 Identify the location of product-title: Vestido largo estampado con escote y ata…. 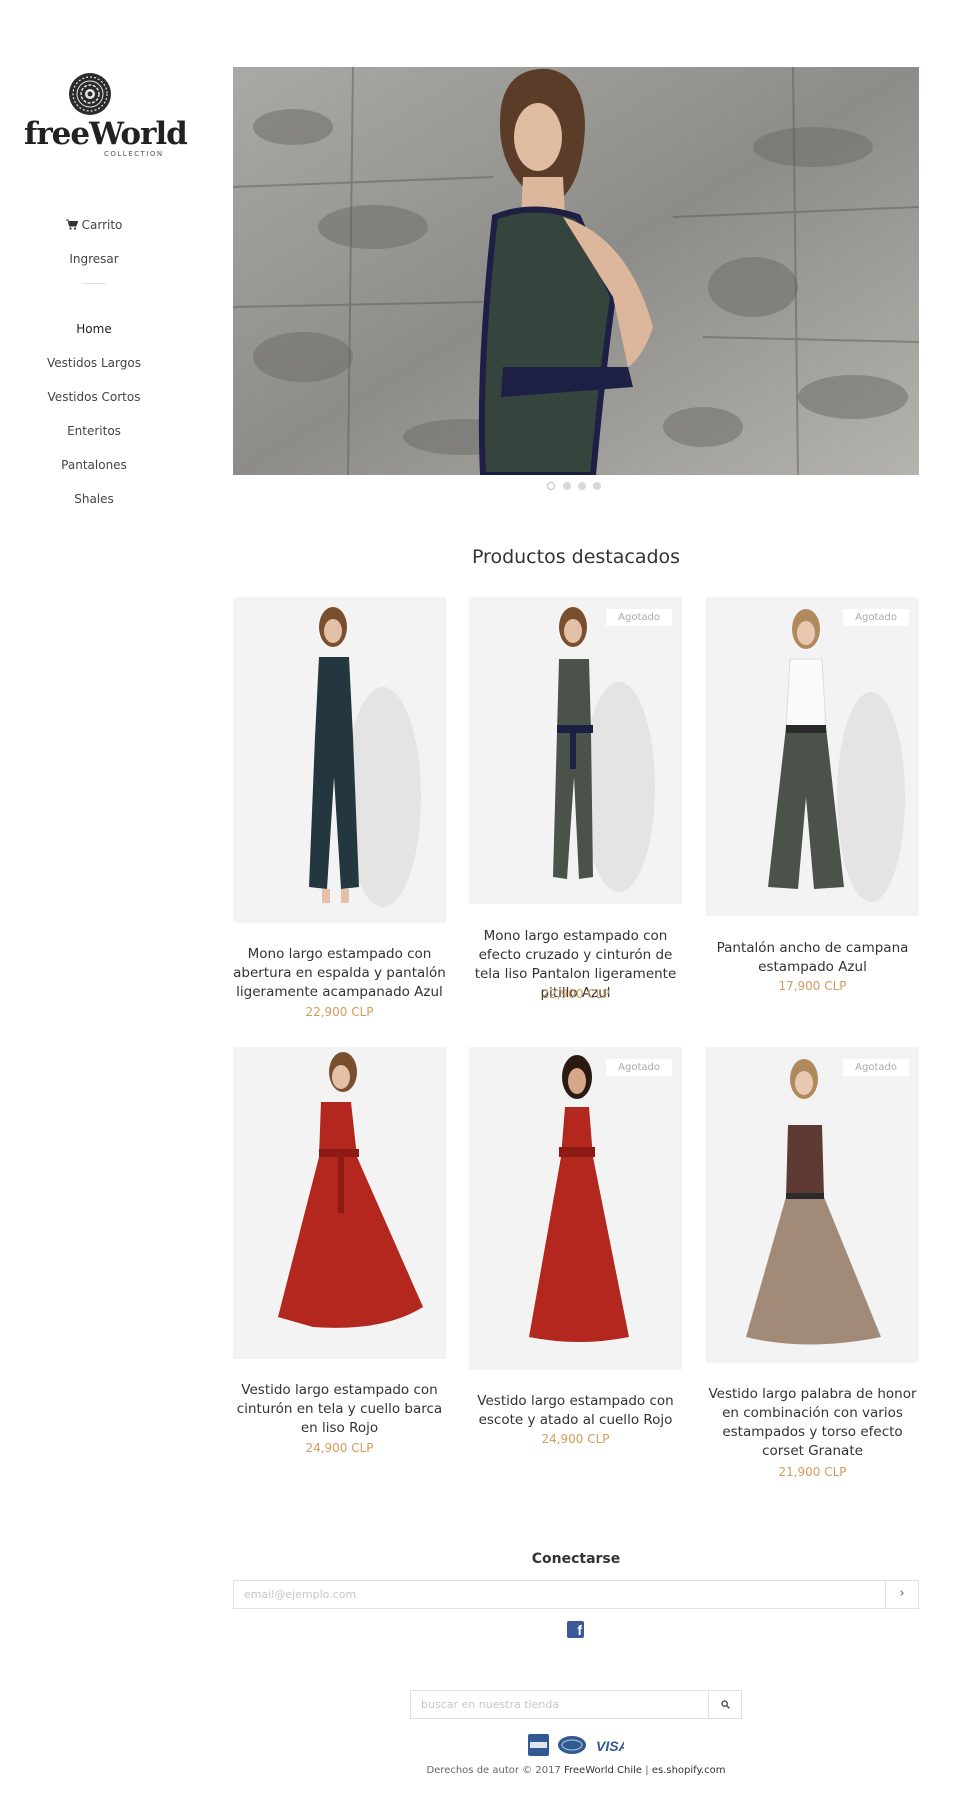
(575, 1411).